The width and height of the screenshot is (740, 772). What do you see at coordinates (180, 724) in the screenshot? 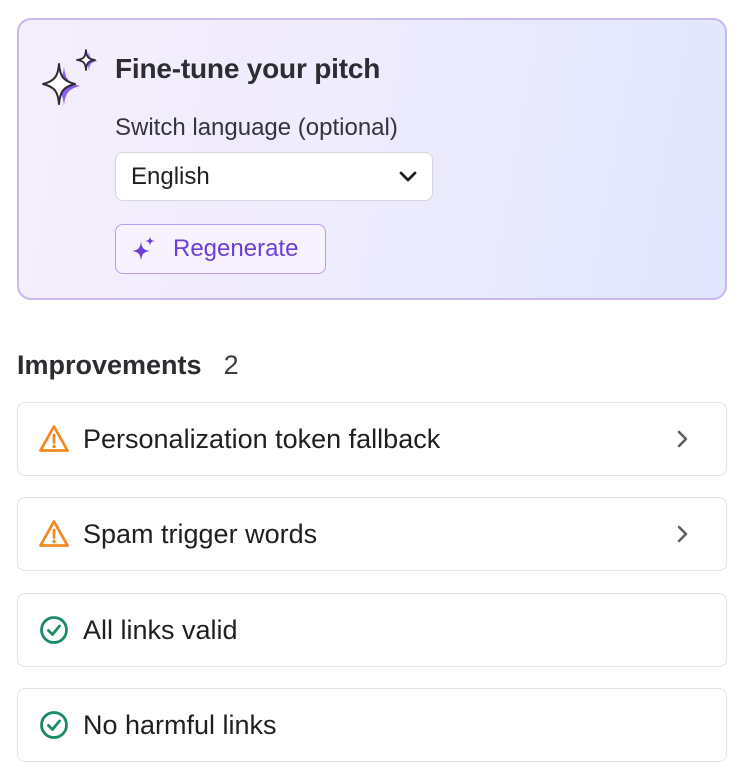
I see `improvement-label: No harmful links` at bounding box center [180, 724].